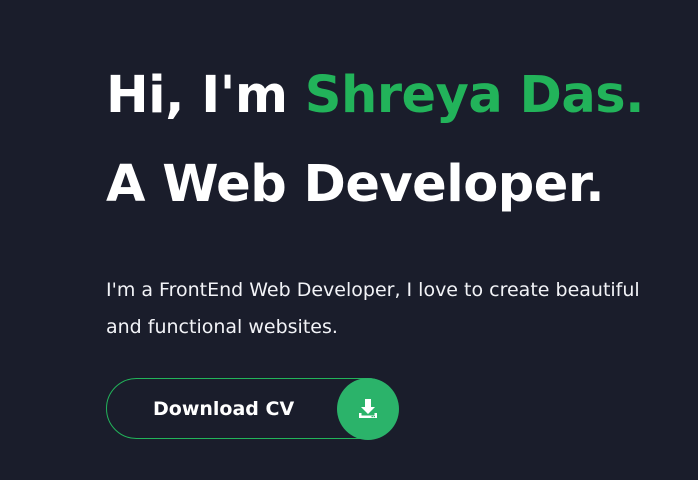 The image size is (698, 480). What do you see at coordinates (197, 95) in the screenshot?
I see `greeting-prefix: Hi, I'm` at bounding box center [197, 95].